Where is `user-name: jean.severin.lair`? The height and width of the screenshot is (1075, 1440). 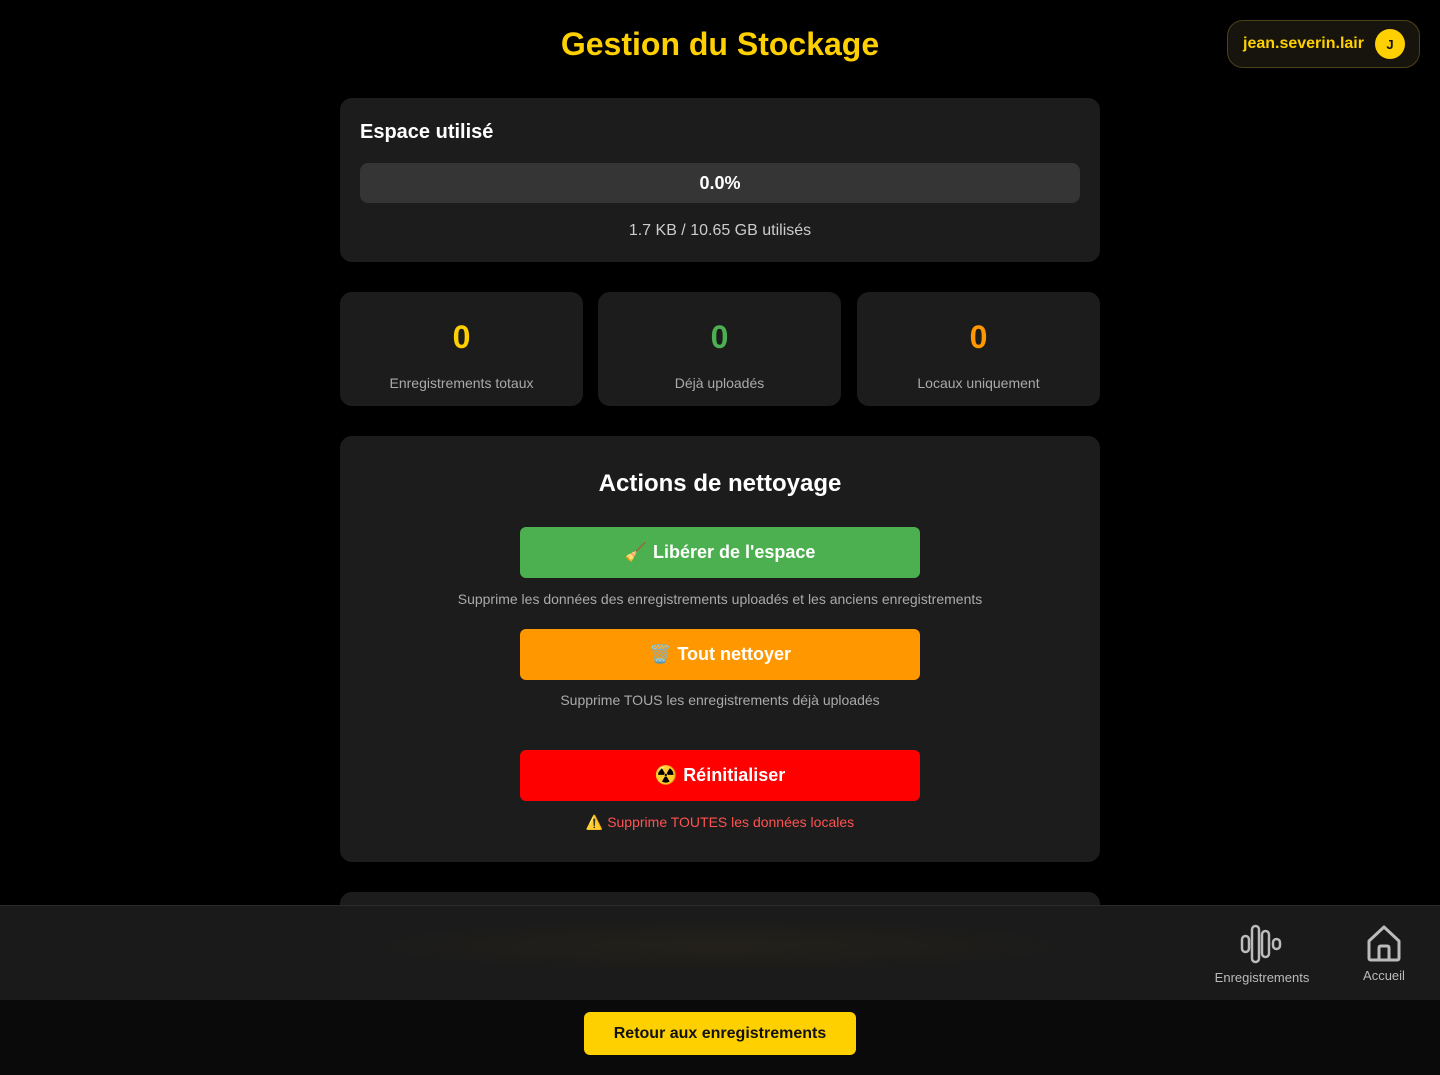 user-name: jean.severin.lair is located at coordinates (1303, 43).